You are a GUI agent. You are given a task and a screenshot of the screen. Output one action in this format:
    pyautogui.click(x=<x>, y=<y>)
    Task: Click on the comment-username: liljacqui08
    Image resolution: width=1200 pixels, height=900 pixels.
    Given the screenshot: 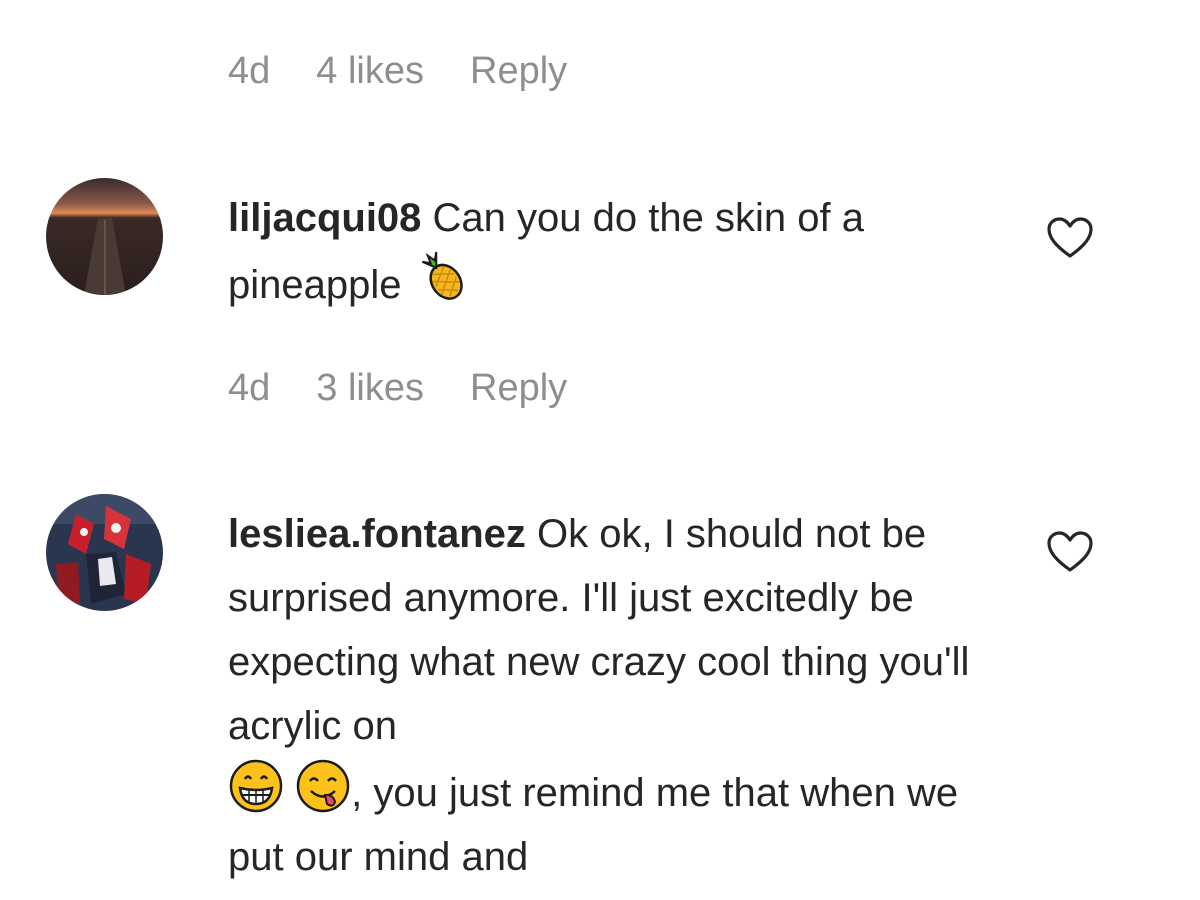 What is the action you would take?
    pyautogui.click(x=324, y=218)
    